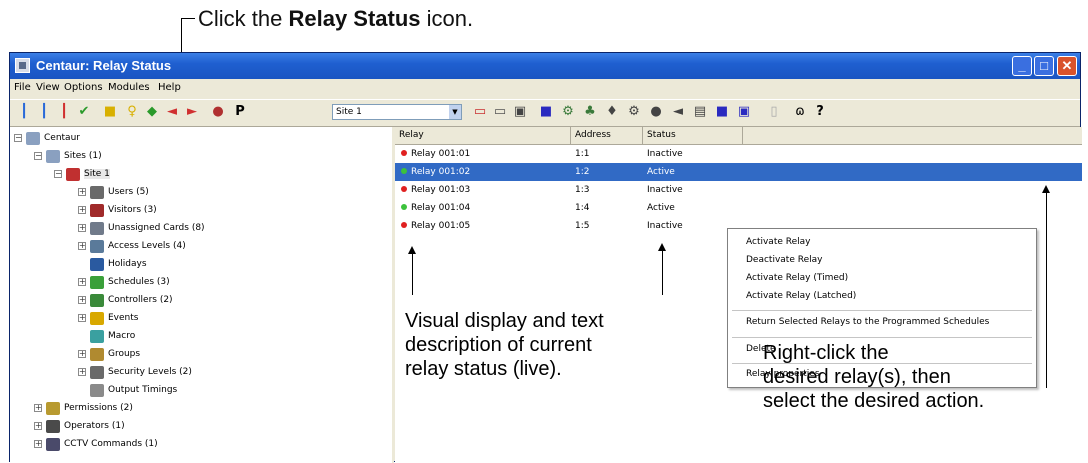 The width and height of the screenshot is (1088, 463). I want to click on menu-activate-relay-timed: Activate Relay (Timed), so click(797, 278).